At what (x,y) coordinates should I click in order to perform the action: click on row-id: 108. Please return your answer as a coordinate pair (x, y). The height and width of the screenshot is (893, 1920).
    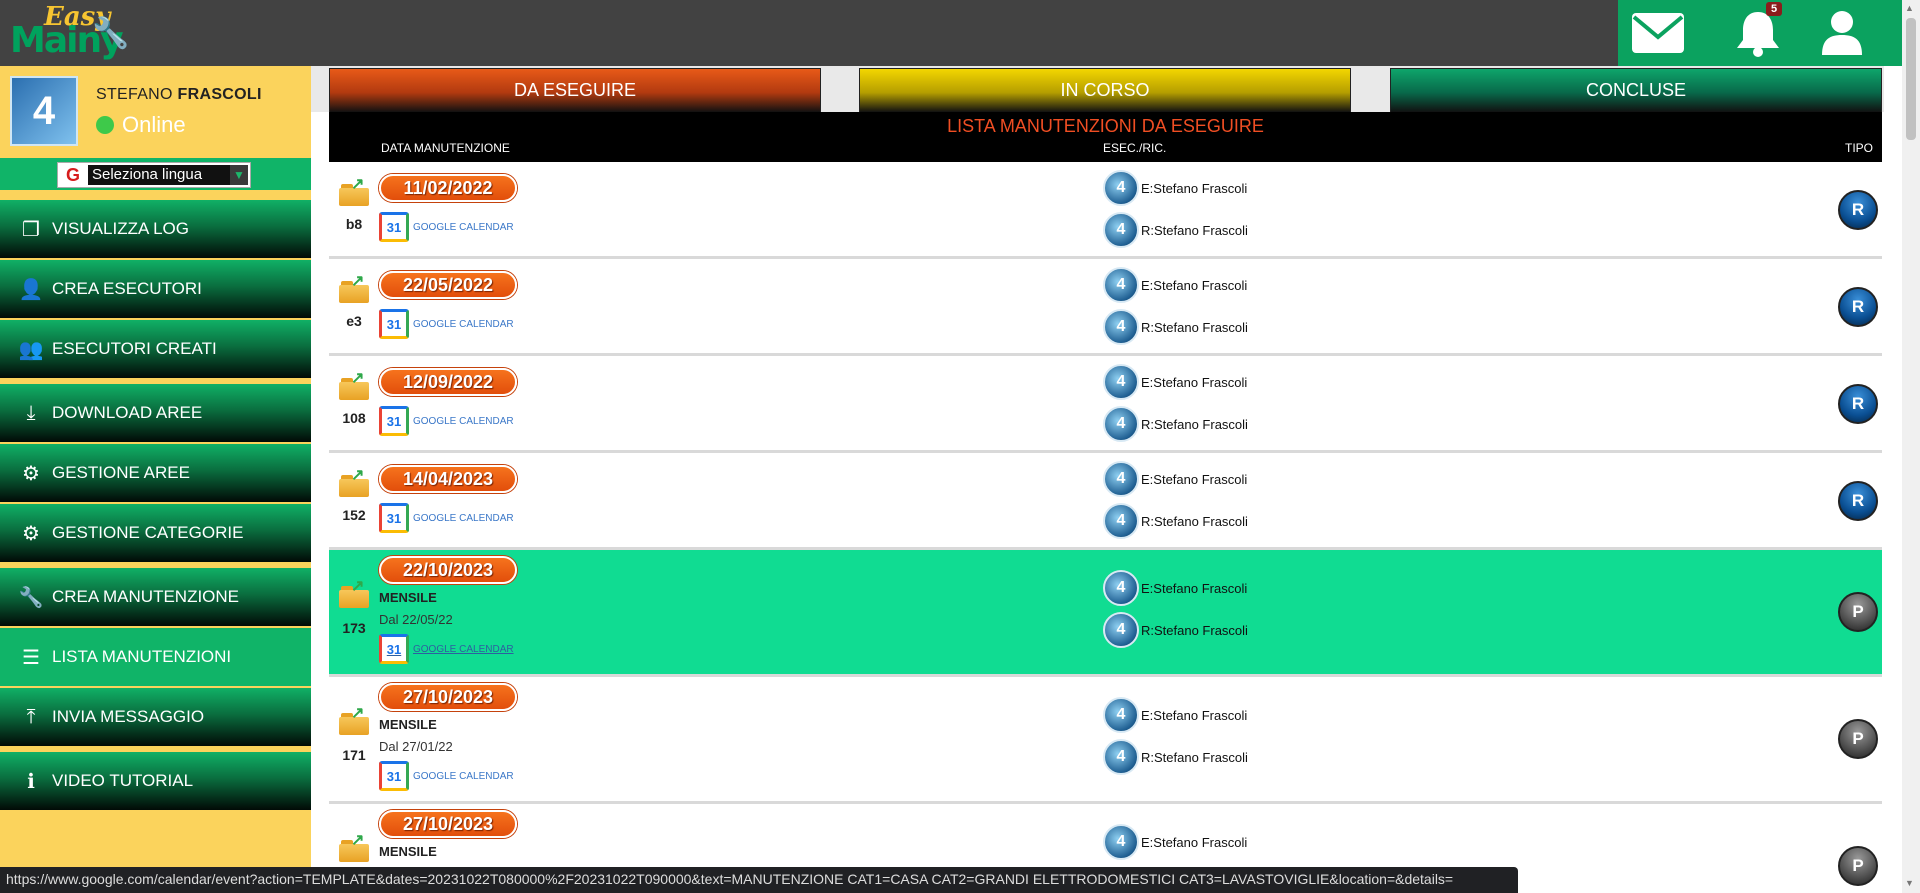
    Looking at the image, I should click on (354, 418).